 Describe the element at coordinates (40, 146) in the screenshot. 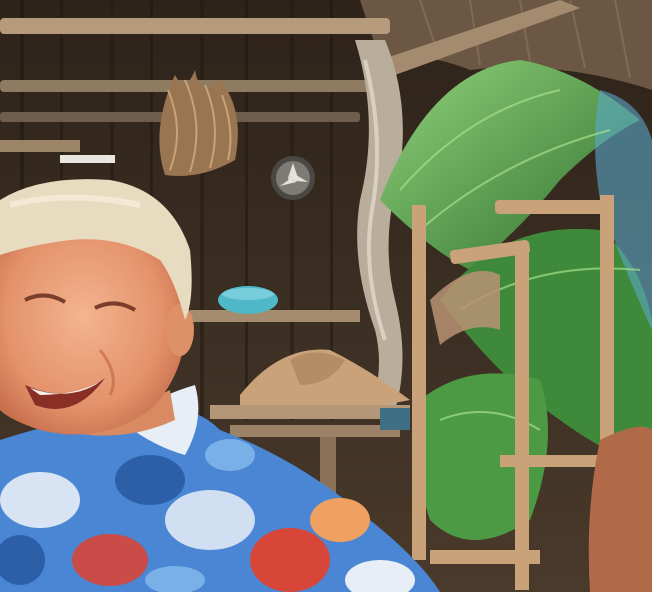

I see `left-shelf` at that location.